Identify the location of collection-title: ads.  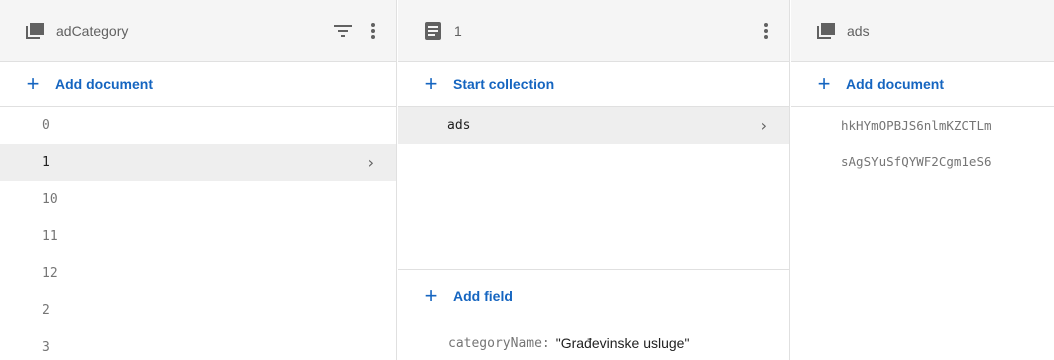
(858, 30).